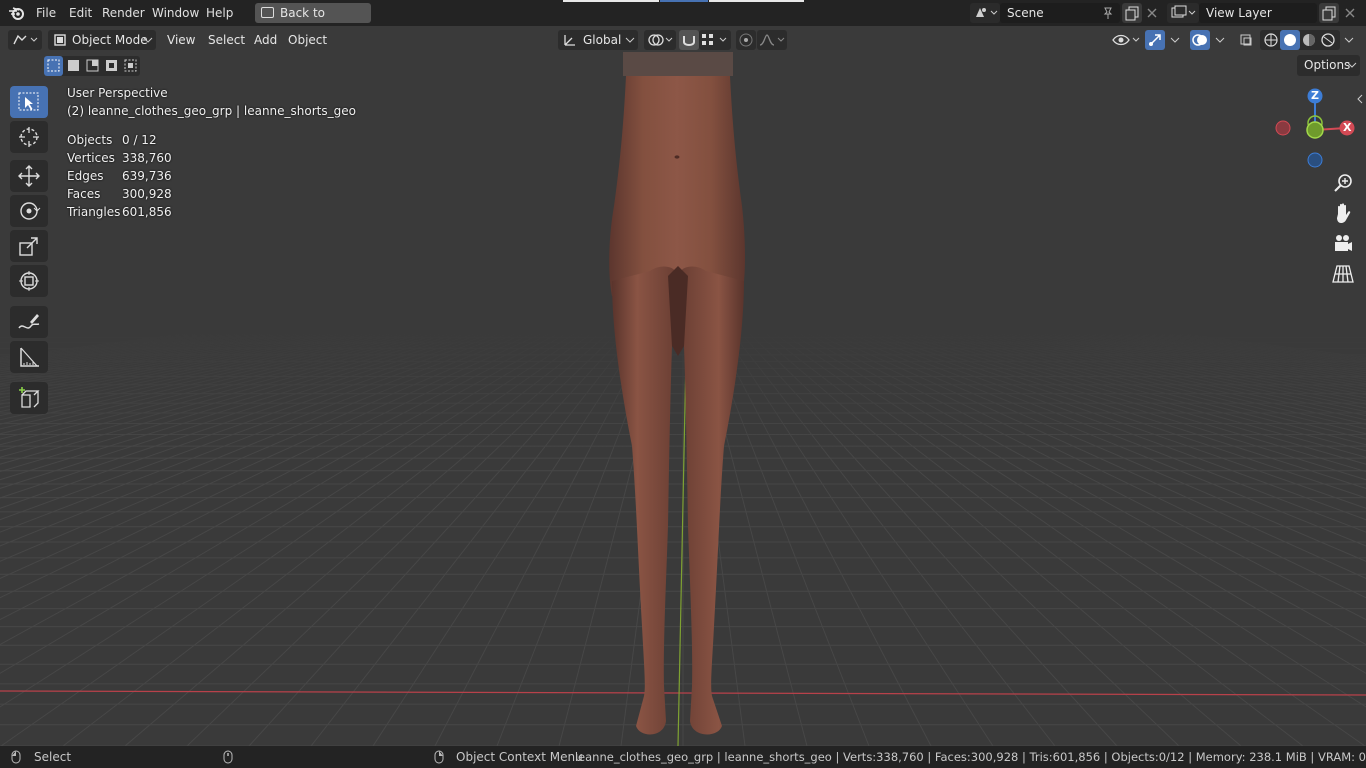 Image resolution: width=1366 pixels, height=768 pixels. What do you see at coordinates (80, 13) in the screenshot?
I see `menu-edit: Edit` at bounding box center [80, 13].